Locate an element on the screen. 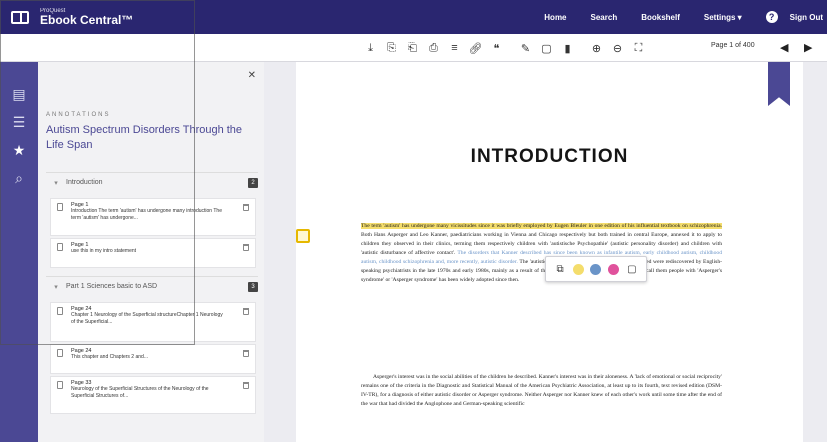 The image size is (827, 442). pdf-page-icon: ⎗ is located at coordinates (412, 48).